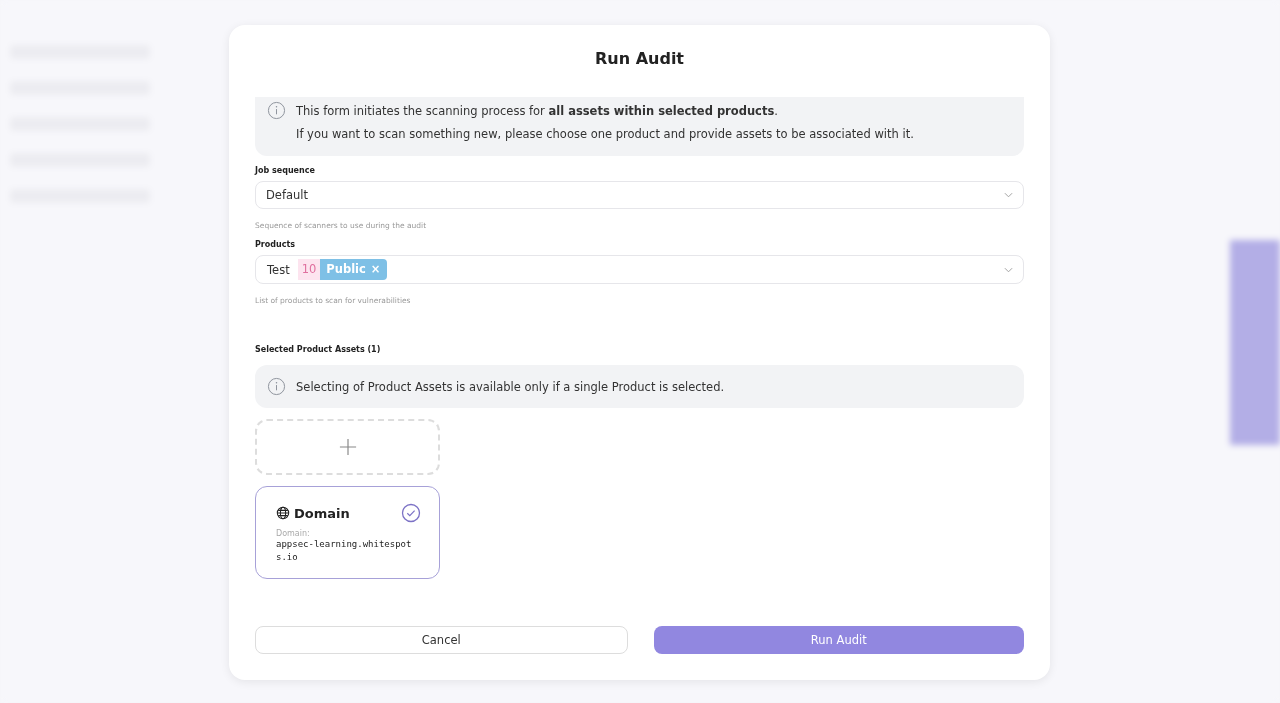 The image size is (1280, 703). I want to click on field-label: Job sequence, so click(285, 170).